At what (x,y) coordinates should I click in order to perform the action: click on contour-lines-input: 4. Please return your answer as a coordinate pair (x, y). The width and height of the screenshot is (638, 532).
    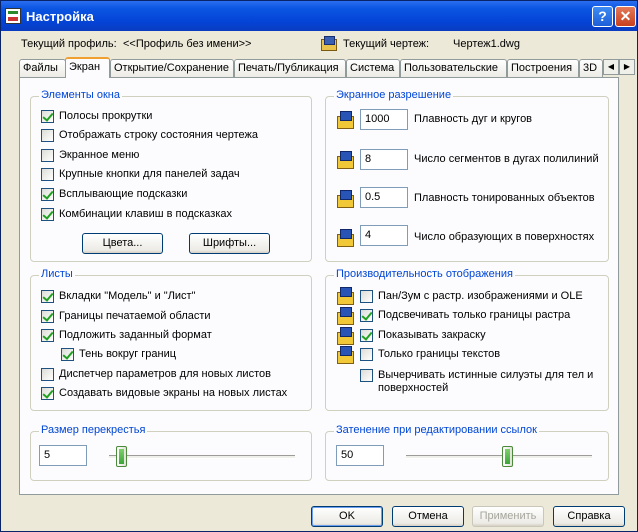
    Looking at the image, I should click on (384, 235).